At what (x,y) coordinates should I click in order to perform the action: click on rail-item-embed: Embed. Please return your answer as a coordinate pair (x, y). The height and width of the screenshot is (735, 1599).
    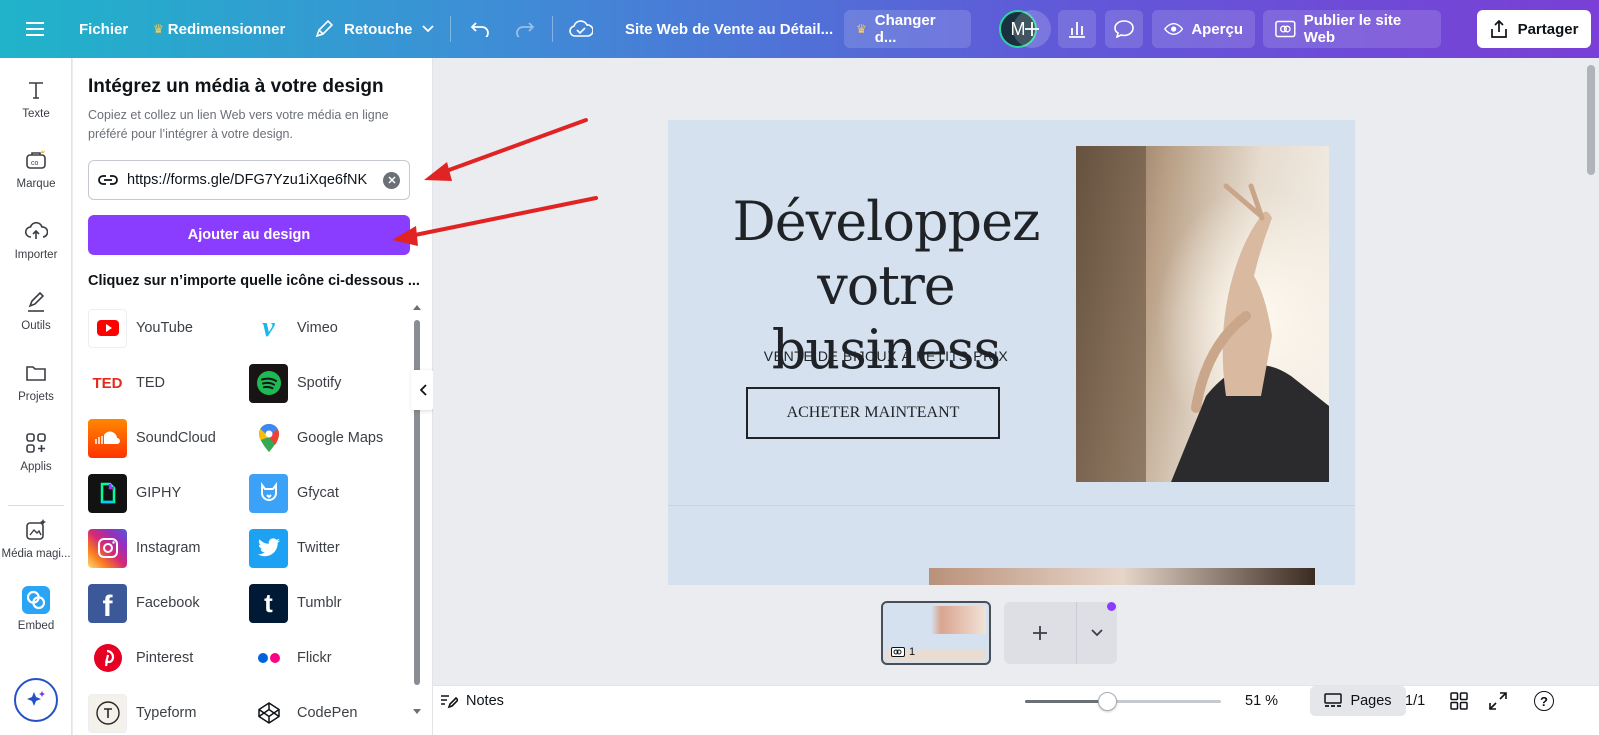
    Looking at the image, I should click on (36, 618).